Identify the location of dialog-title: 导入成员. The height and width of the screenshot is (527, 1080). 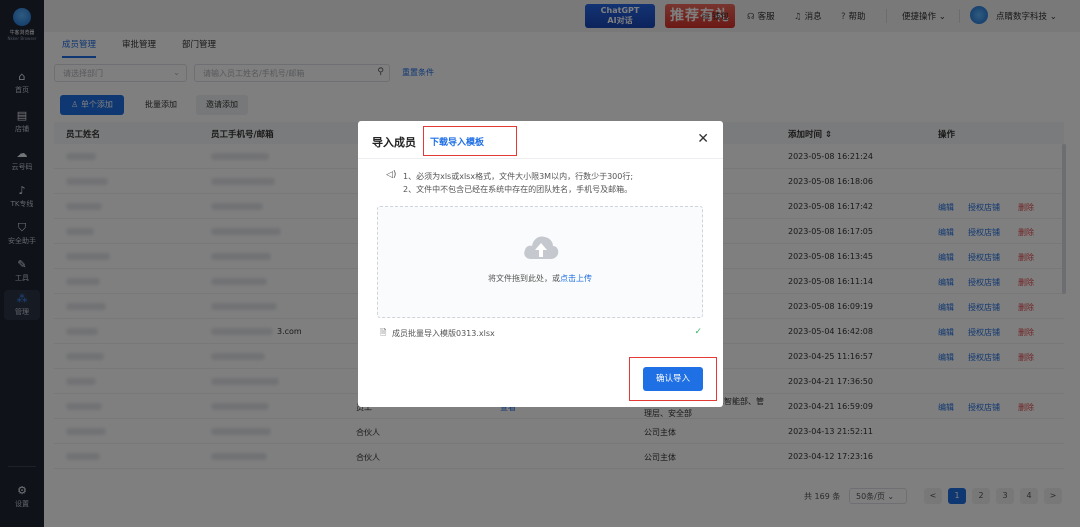
(394, 142).